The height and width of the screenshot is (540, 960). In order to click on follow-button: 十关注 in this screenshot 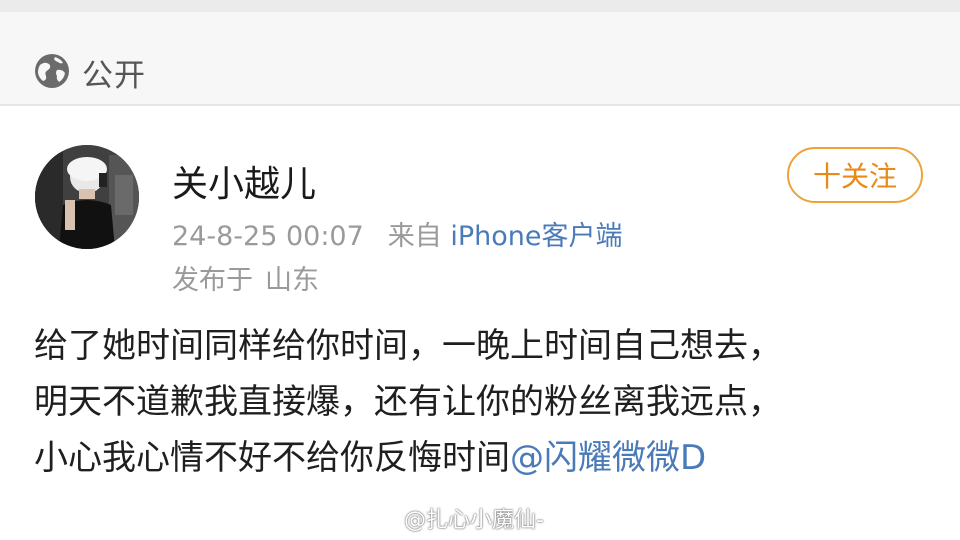, I will do `click(855, 175)`.